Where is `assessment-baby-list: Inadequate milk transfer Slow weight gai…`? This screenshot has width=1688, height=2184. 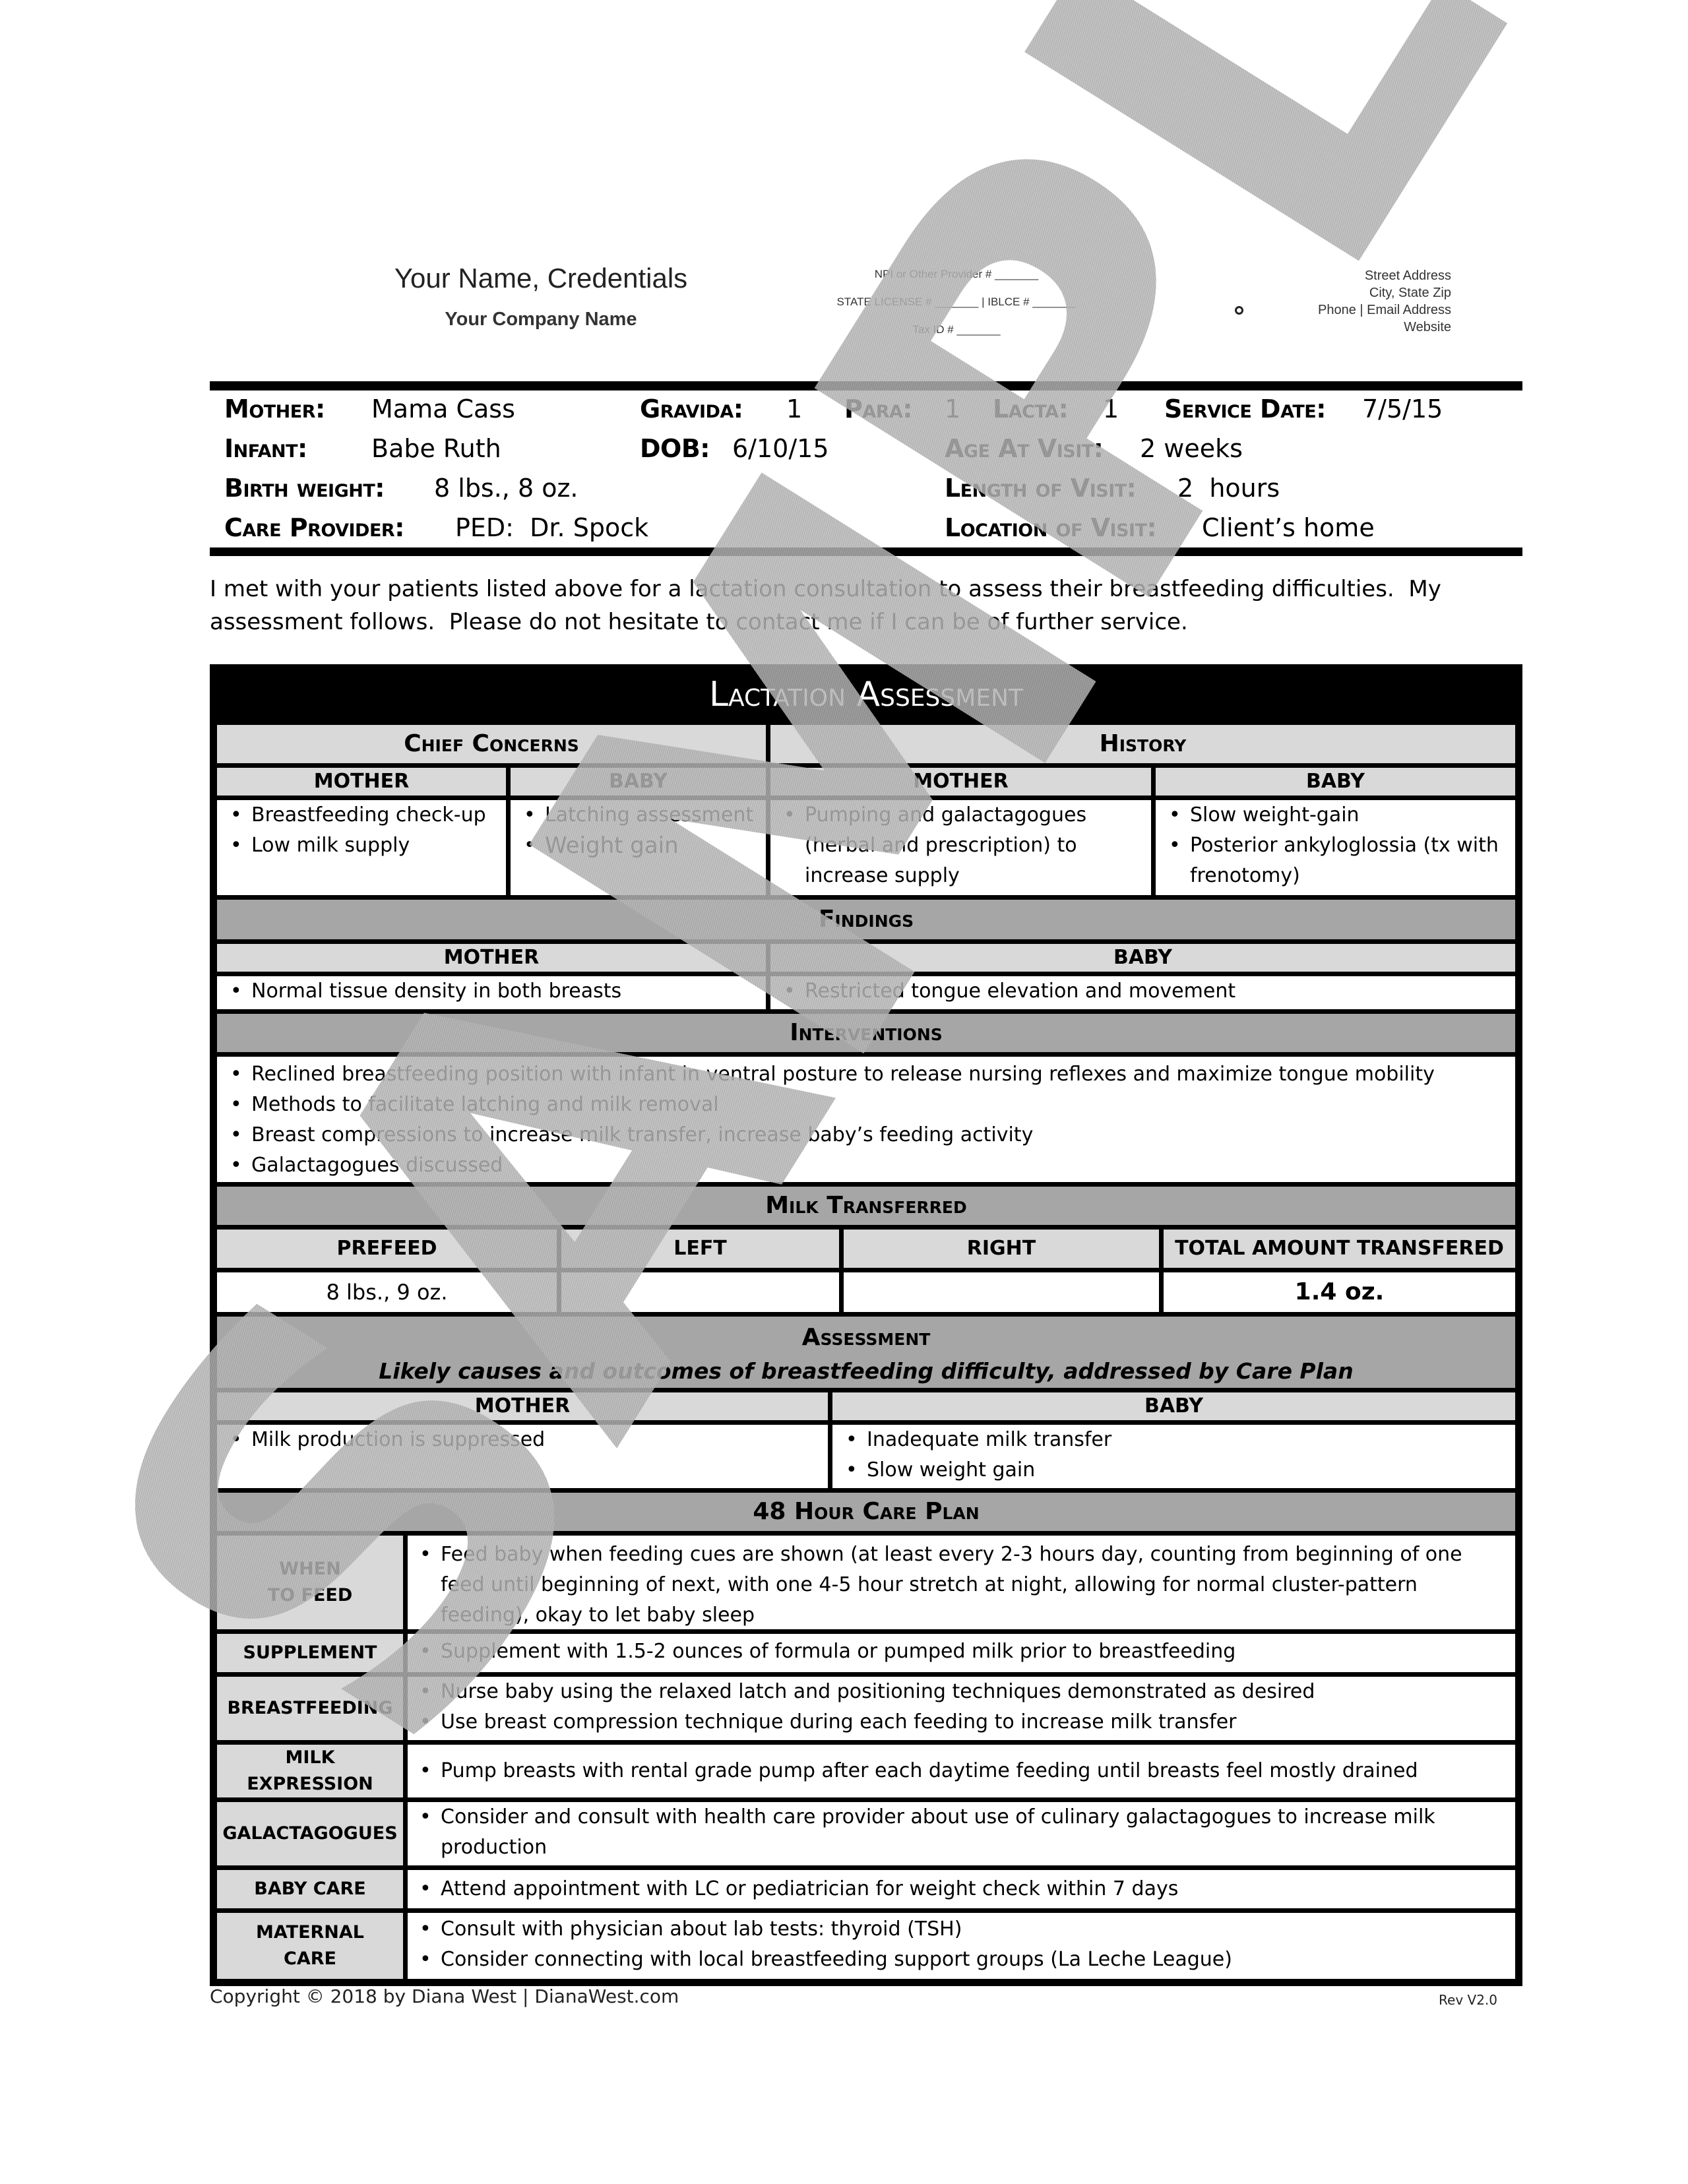 assessment-baby-list: Inadequate milk transfer Slow weight gai… is located at coordinates (1173, 1456).